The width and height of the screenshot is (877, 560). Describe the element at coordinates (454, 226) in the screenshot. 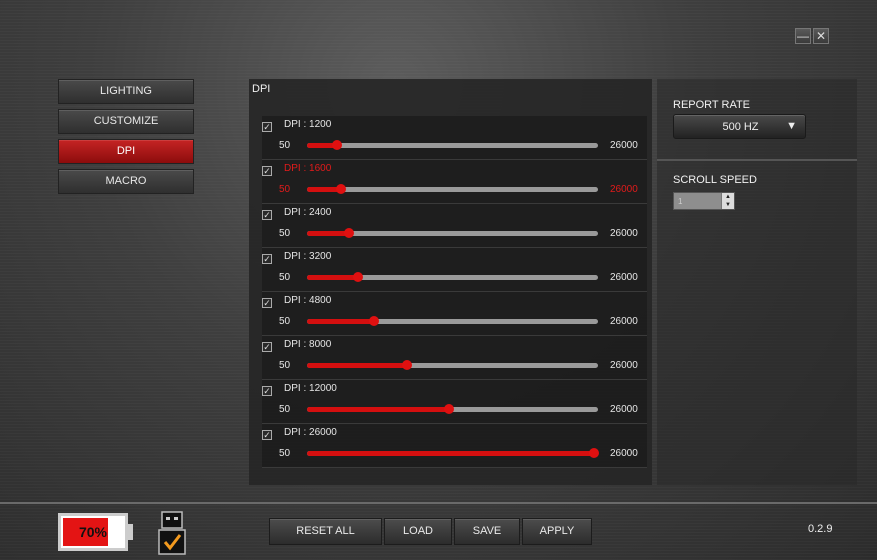

I see `dpi-row: ✓ DPI : 2400 50 26000` at that location.